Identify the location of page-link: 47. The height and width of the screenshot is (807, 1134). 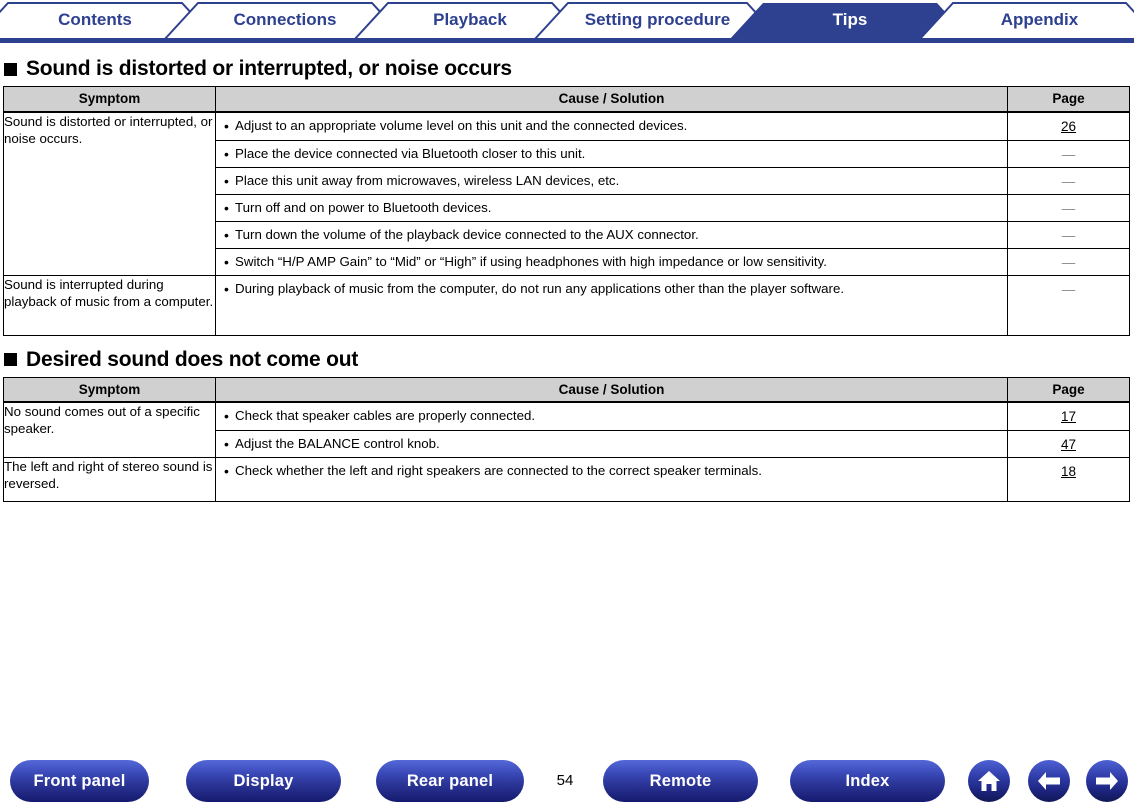
(1068, 444).